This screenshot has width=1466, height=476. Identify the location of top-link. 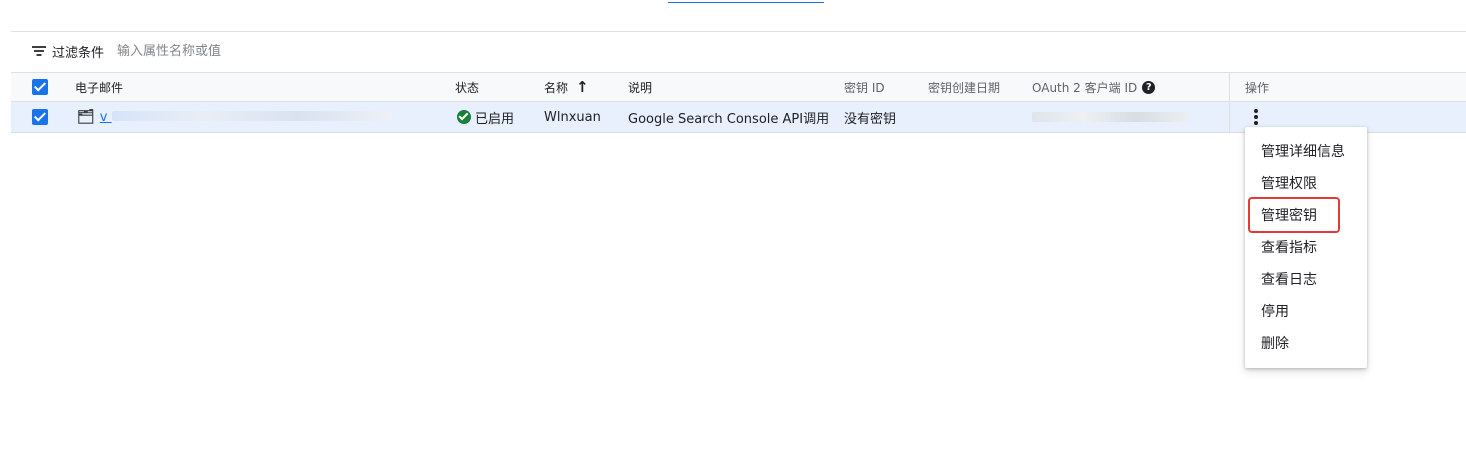
(746, 1).